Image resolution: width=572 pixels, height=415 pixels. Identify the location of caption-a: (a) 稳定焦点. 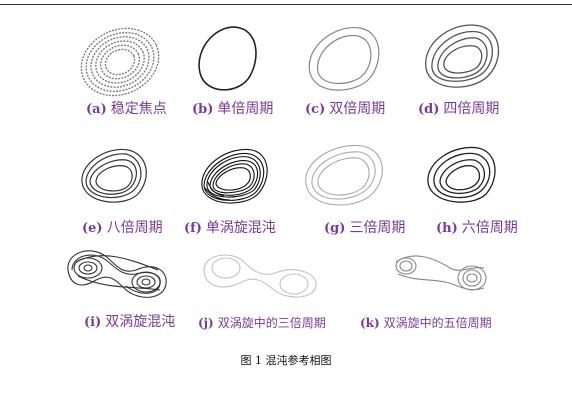
(126, 108).